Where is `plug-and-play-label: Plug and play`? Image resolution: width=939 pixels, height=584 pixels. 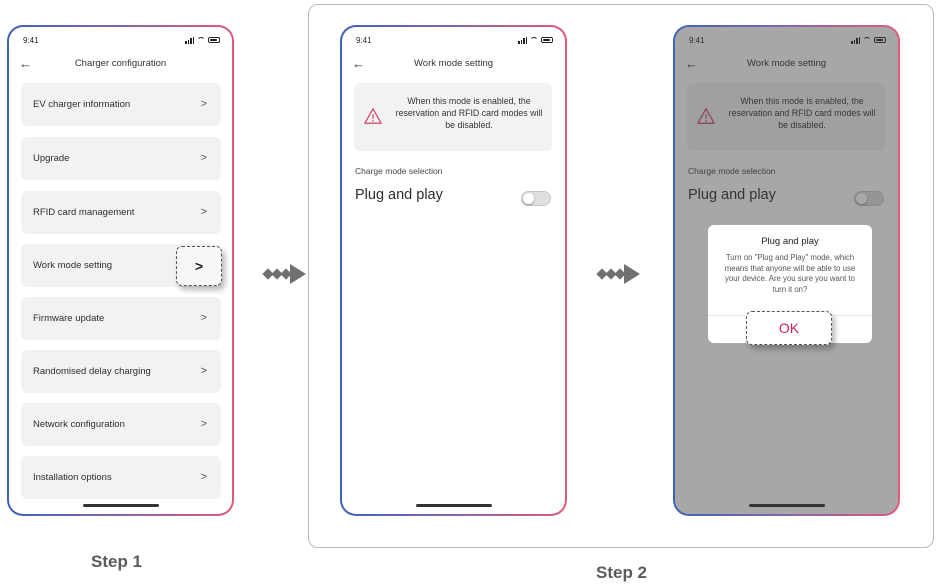
plug-and-play-label: Plug and play is located at coordinates (399, 195).